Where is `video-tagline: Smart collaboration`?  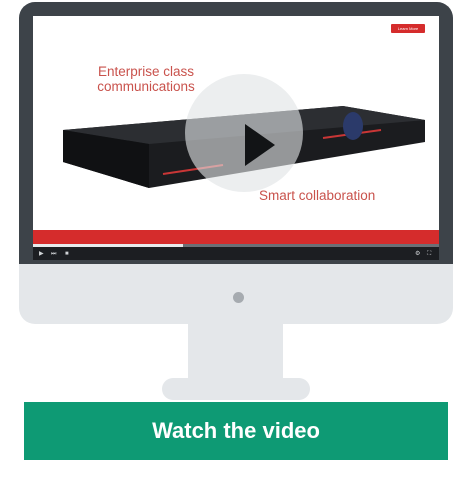
video-tagline: Smart collaboration is located at coordinates (317, 195).